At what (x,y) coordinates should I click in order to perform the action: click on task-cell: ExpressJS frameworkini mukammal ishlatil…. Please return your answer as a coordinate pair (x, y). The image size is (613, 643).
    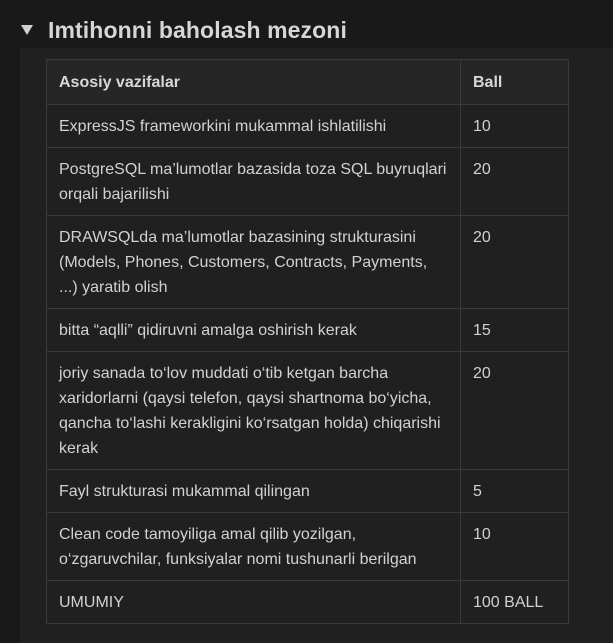
    Looking at the image, I should click on (253, 126).